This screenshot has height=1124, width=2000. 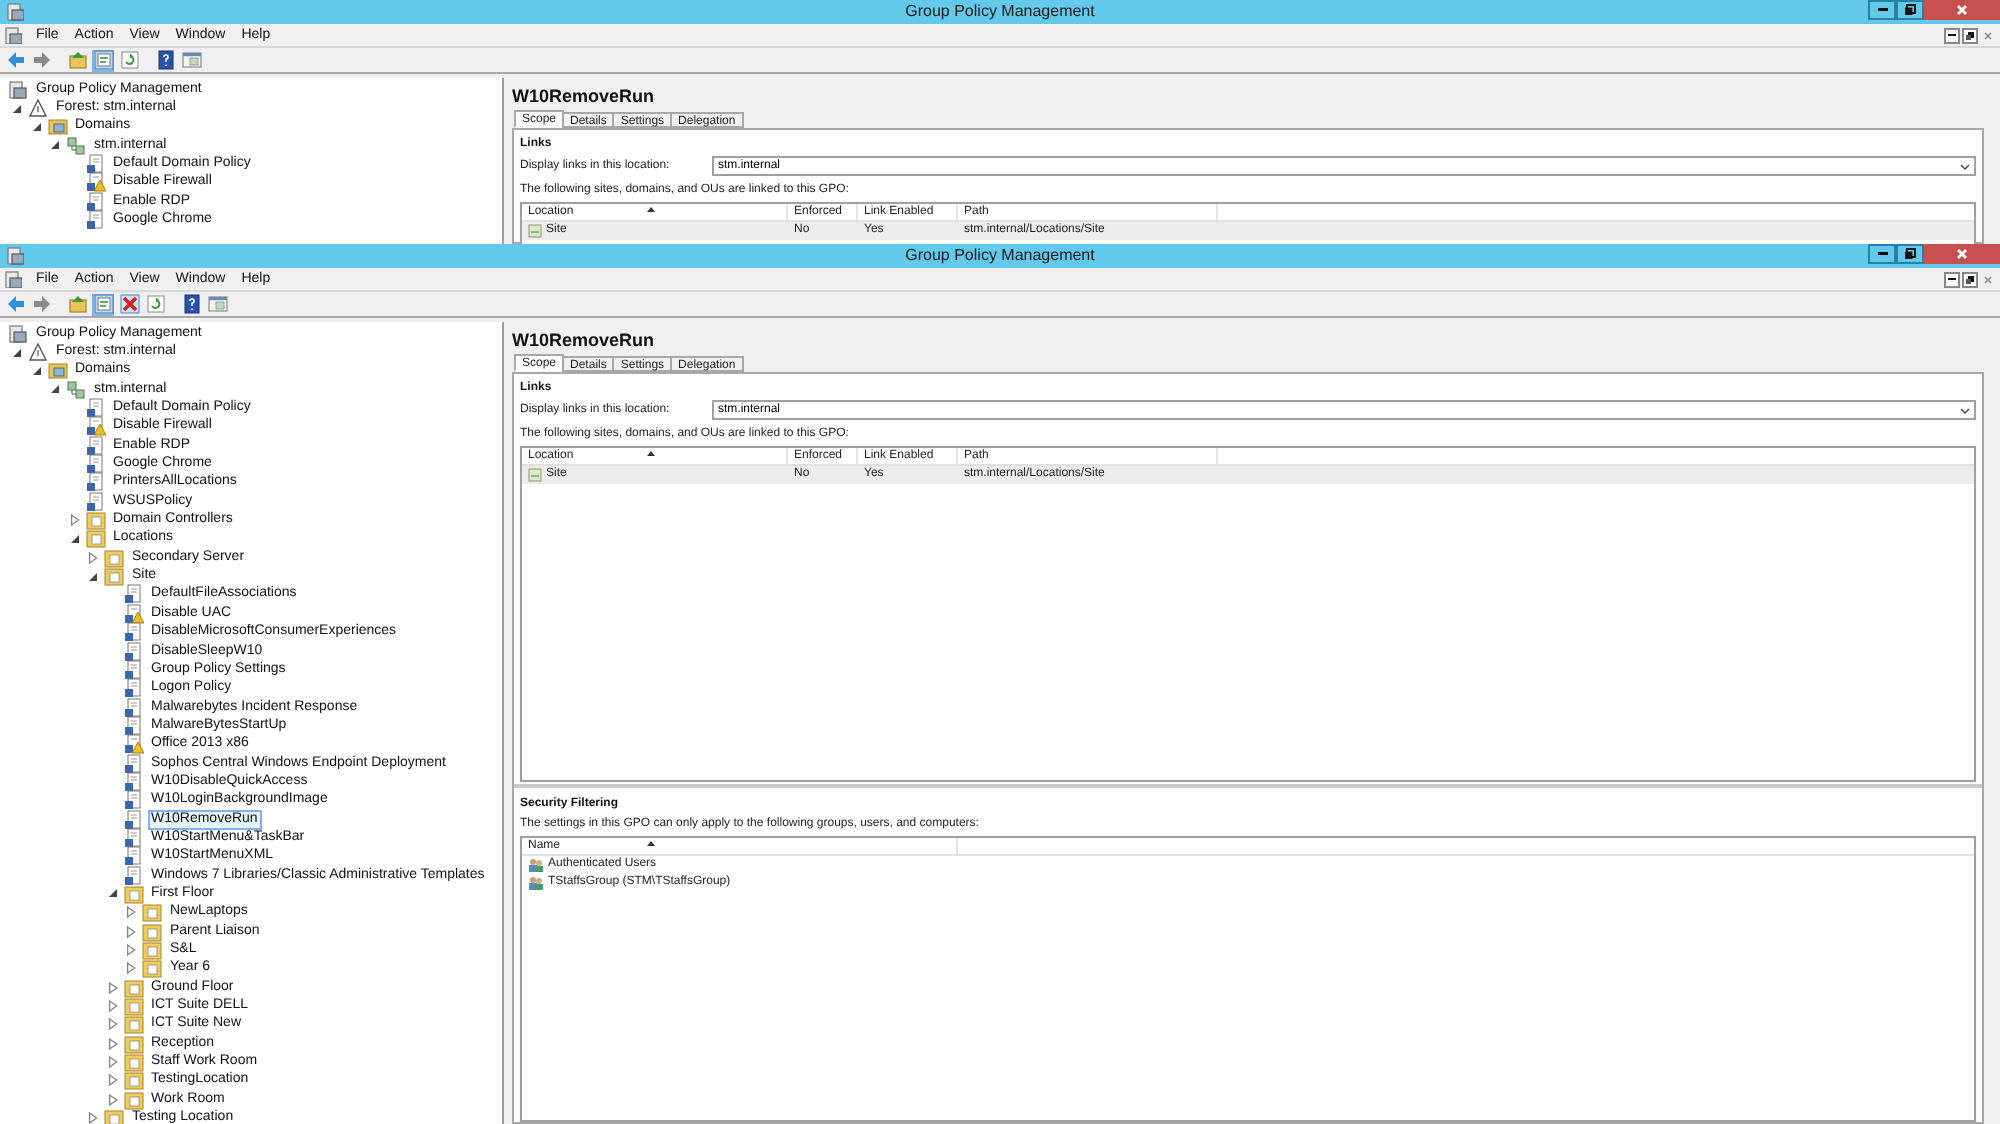 I want to click on restore-icon, so click(x=1910, y=254).